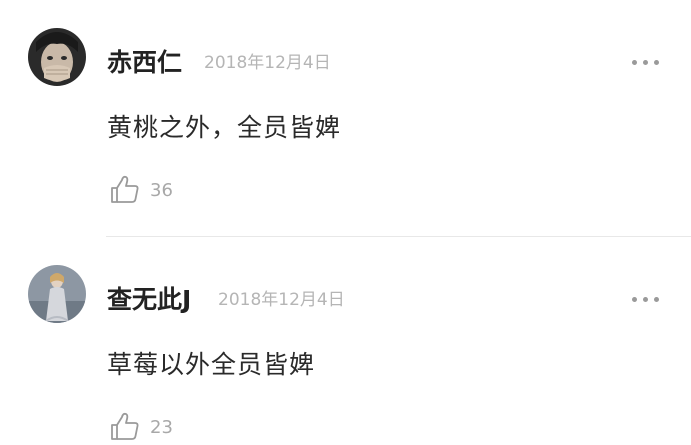 The image size is (691, 445). Describe the element at coordinates (149, 300) in the screenshot. I see `username: 查无此J` at that location.